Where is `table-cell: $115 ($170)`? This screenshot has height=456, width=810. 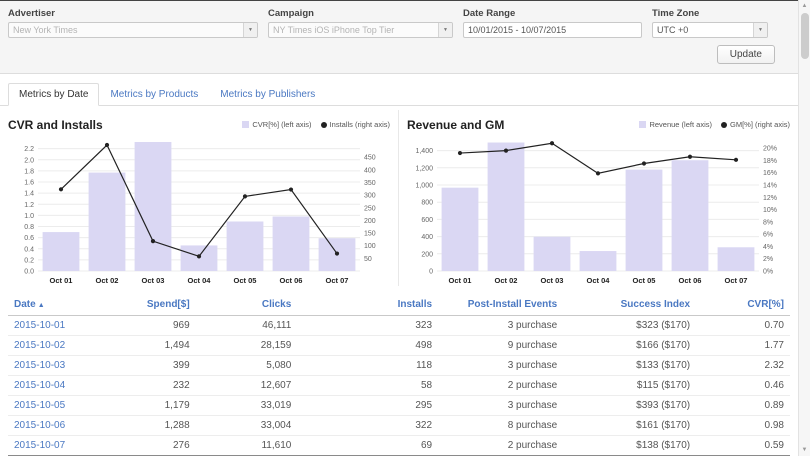 table-cell: $115 ($170) is located at coordinates (630, 385).